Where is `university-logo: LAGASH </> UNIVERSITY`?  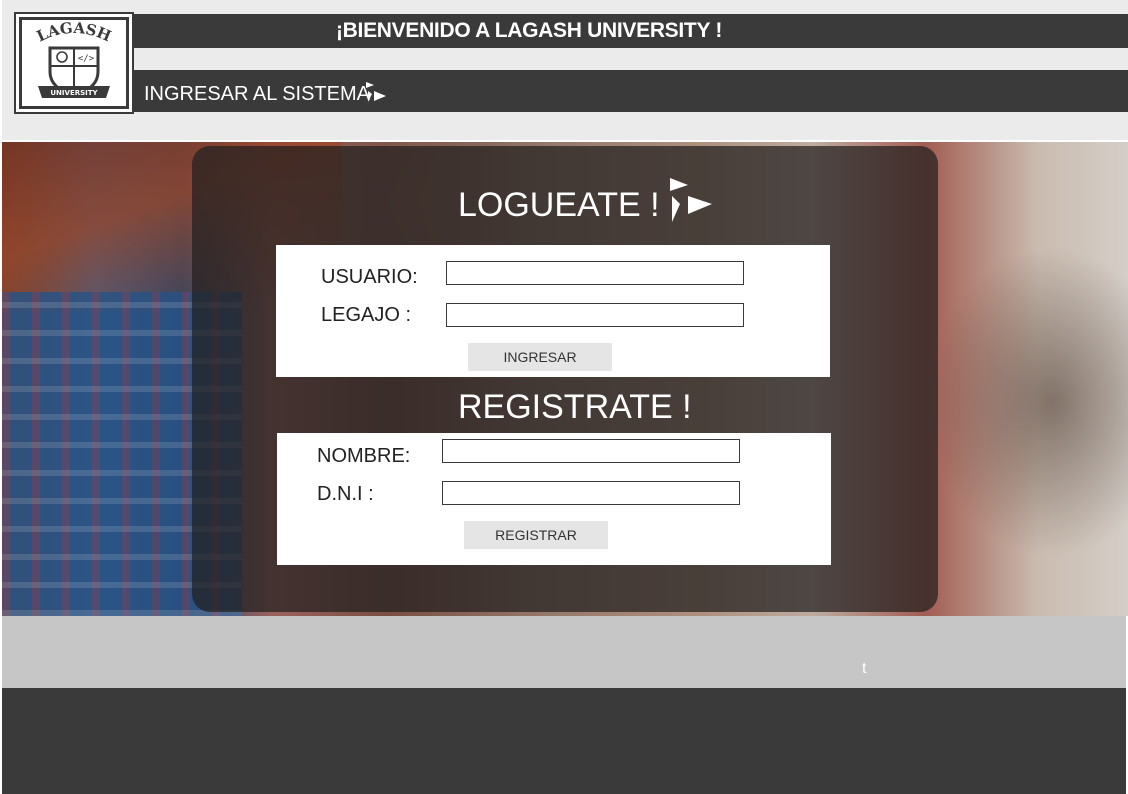
university-logo: LAGASH </> UNIVERSITY is located at coordinates (74, 63).